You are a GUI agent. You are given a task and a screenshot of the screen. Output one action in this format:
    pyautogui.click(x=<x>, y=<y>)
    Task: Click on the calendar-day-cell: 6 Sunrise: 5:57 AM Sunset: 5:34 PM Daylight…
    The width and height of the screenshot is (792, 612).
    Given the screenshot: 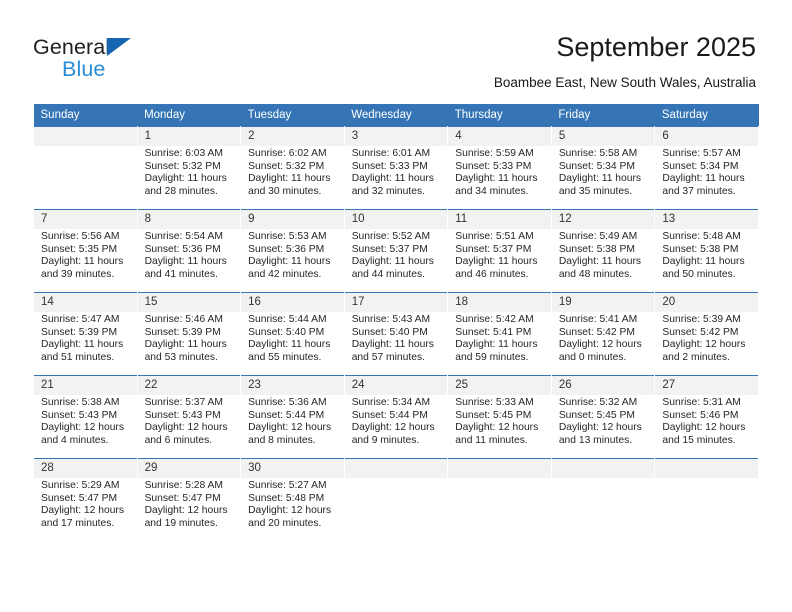 What is the action you would take?
    pyautogui.click(x=706, y=168)
    